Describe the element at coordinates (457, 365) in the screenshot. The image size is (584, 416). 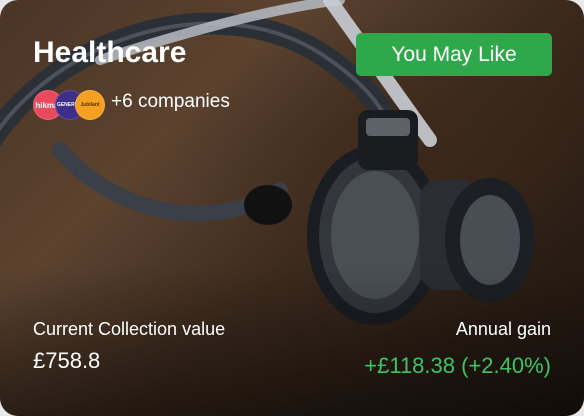
I see `annual-gain-value: +£118.38 (+2.40%)` at that location.